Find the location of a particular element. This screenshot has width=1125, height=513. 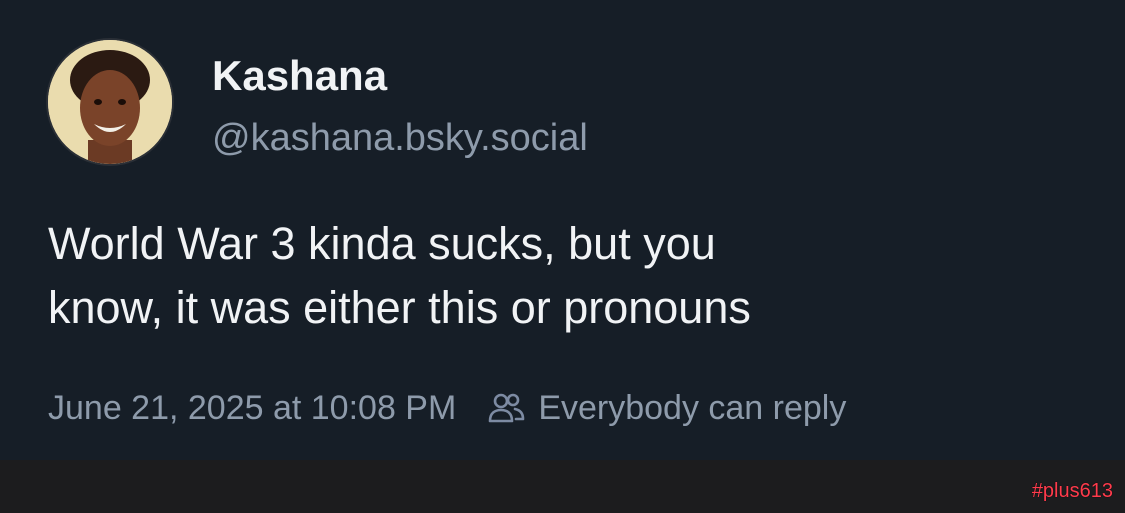

people-icon is located at coordinates (506, 408).